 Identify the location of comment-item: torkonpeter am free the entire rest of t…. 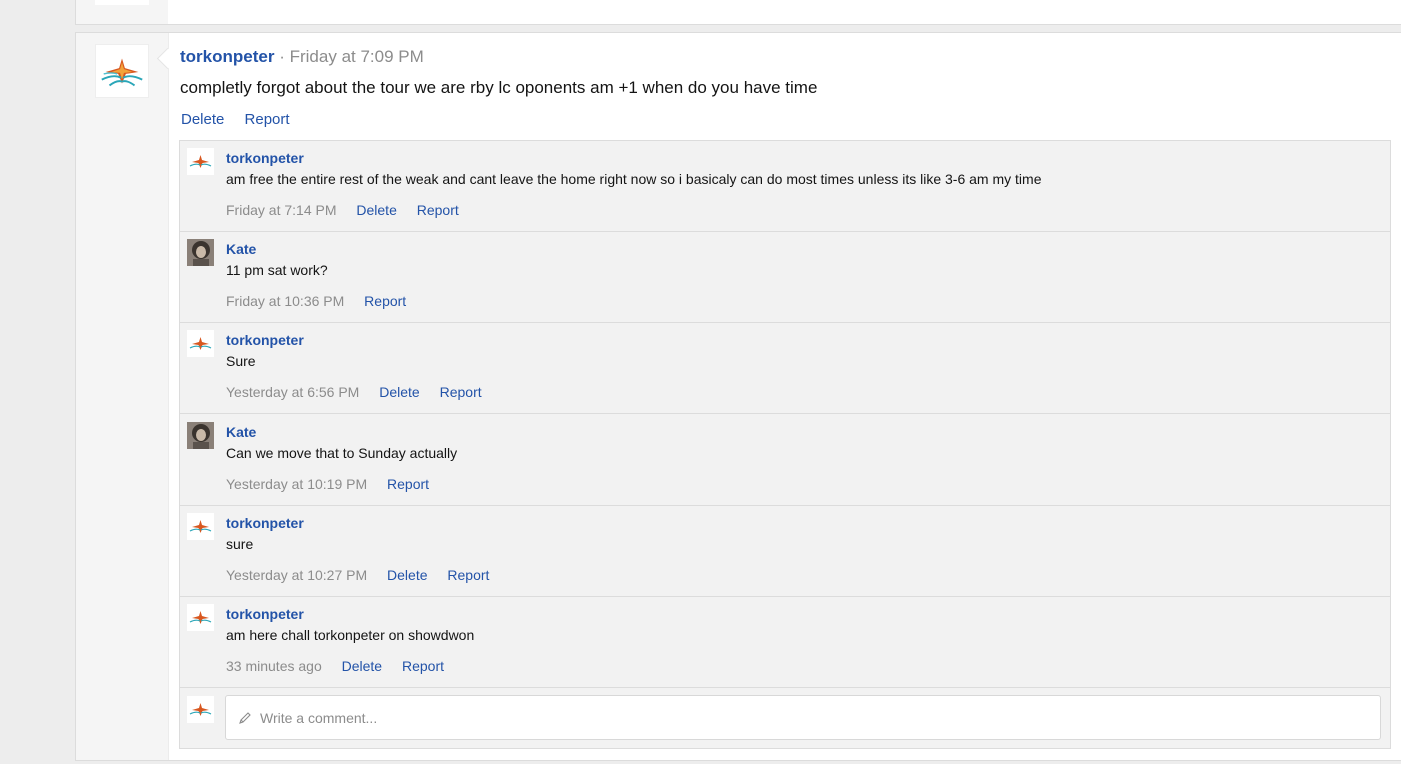
(785, 186).